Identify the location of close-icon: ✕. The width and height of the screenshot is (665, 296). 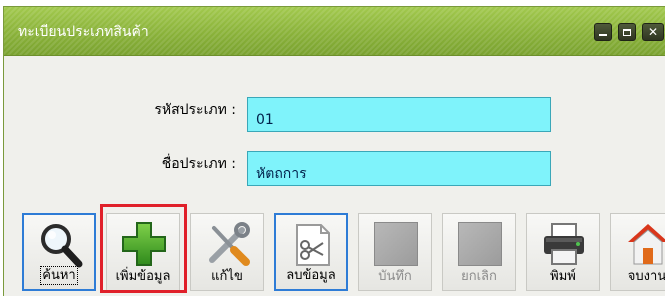
(653, 32).